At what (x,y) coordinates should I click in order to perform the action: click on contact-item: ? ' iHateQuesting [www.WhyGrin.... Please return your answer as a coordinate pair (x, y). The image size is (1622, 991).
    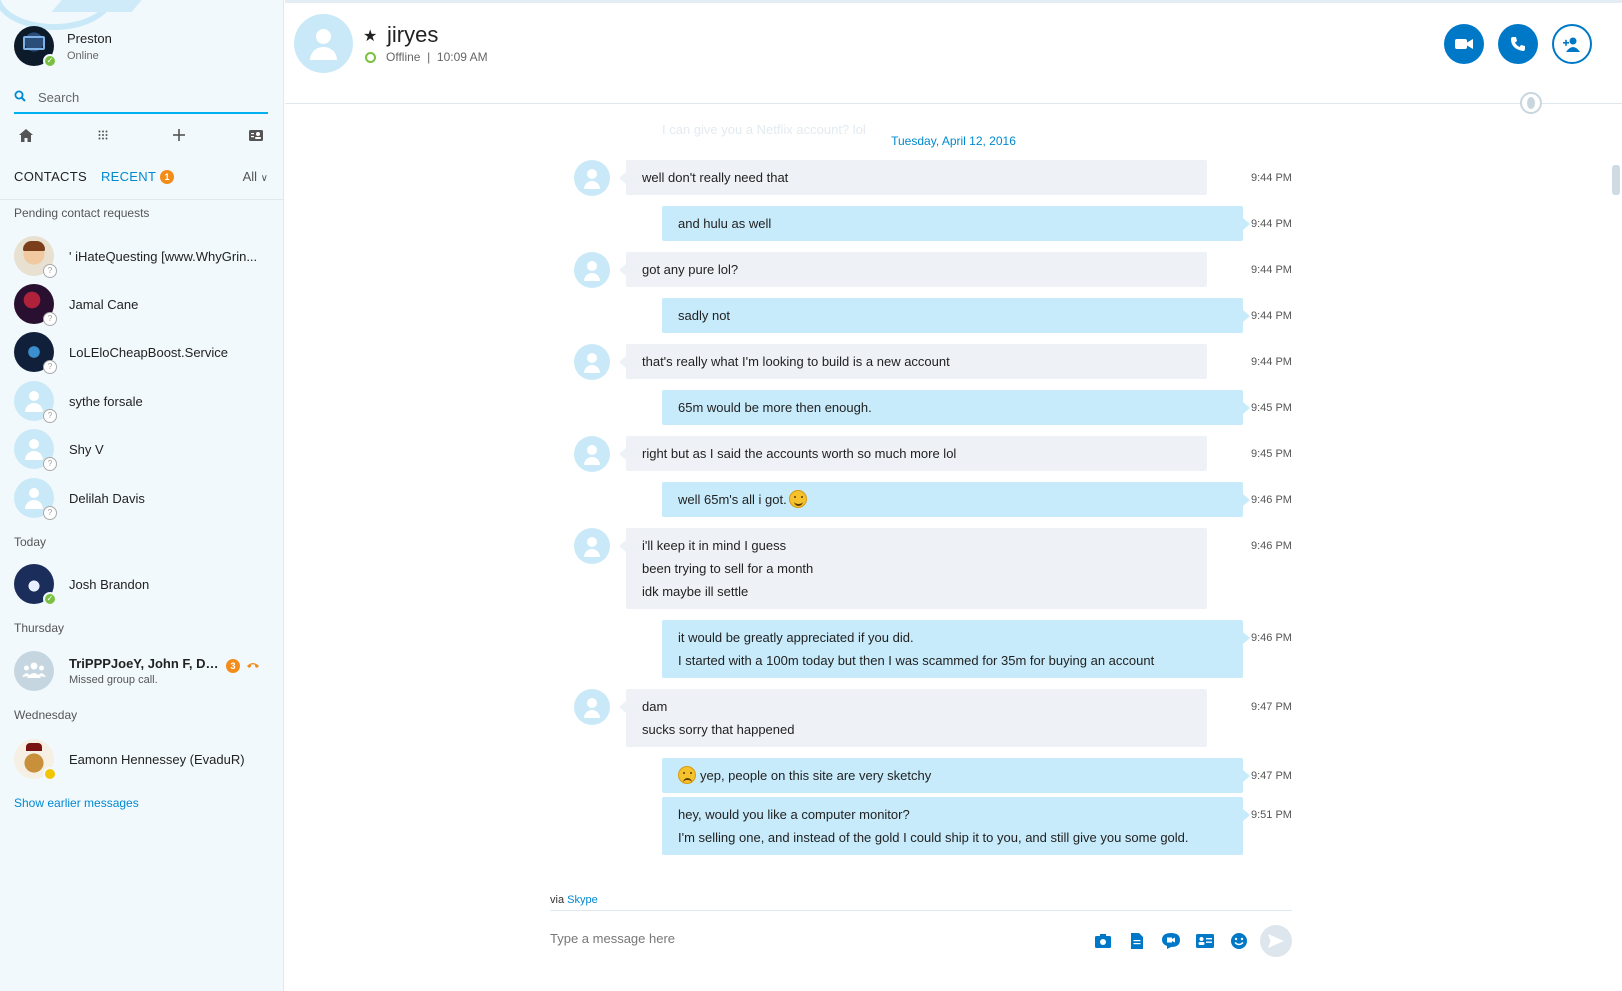
    Looking at the image, I should click on (143, 256).